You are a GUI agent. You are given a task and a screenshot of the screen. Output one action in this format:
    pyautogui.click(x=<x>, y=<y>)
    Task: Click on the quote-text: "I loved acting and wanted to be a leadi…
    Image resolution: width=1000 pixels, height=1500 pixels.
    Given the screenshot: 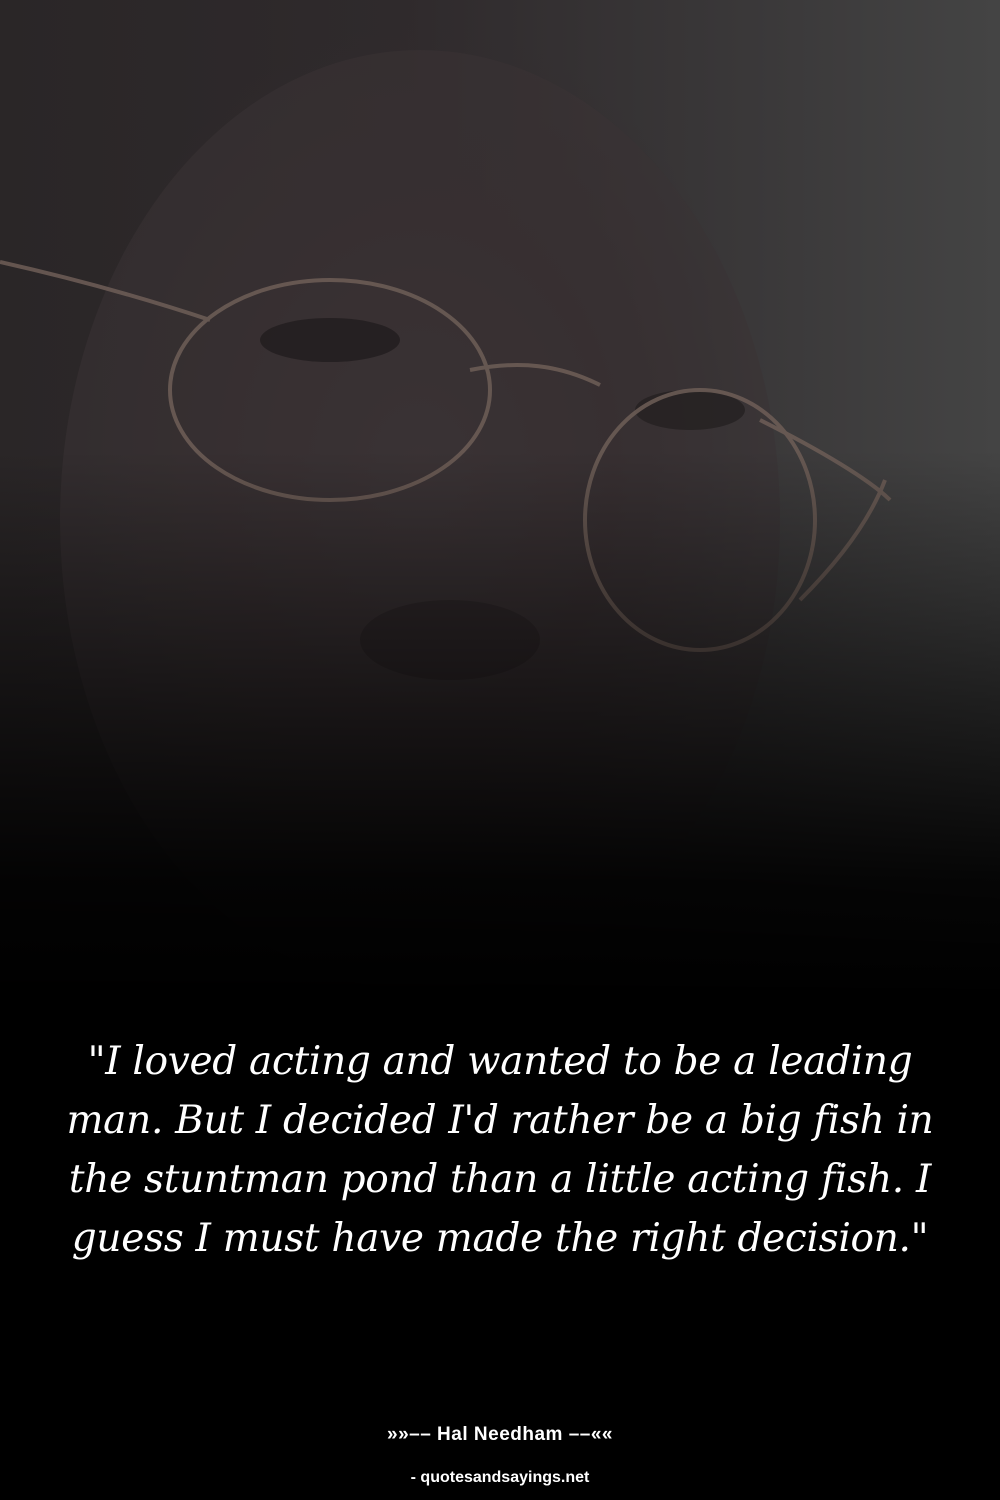 What is the action you would take?
    pyautogui.click(x=500, y=1150)
    